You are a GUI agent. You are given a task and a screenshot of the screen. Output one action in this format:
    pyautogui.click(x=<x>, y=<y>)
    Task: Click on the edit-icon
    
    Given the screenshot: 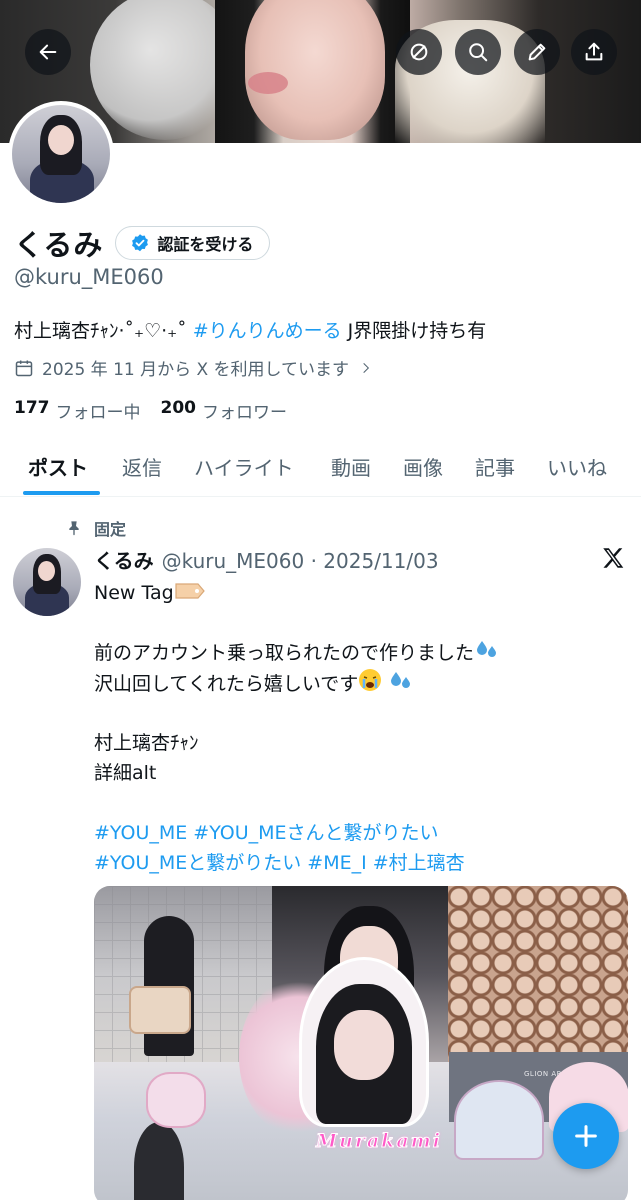 What is the action you would take?
    pyautogui.click(x=537, y=52)
    